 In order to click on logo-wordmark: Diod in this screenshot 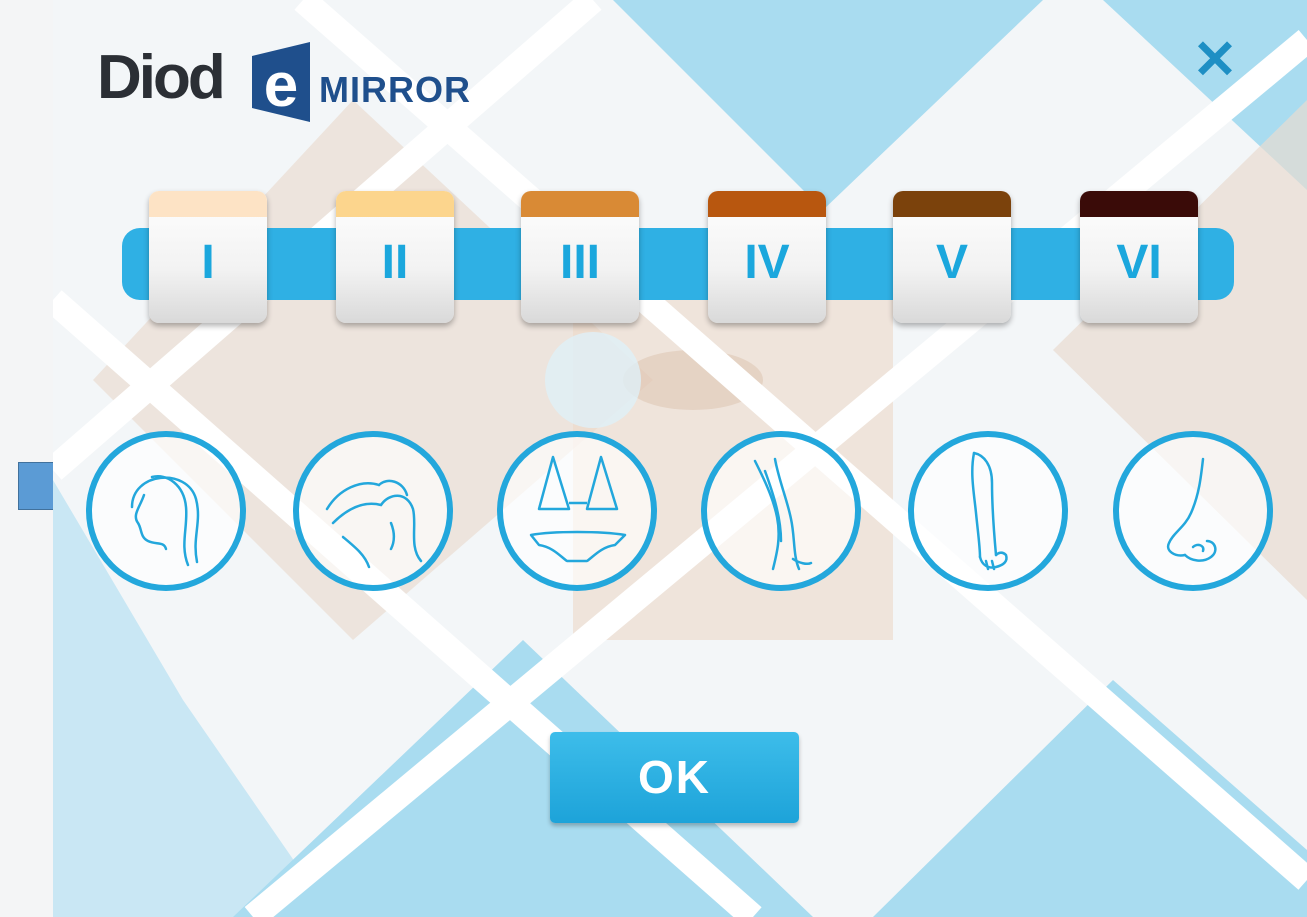, I will do `click(161, 77)`.